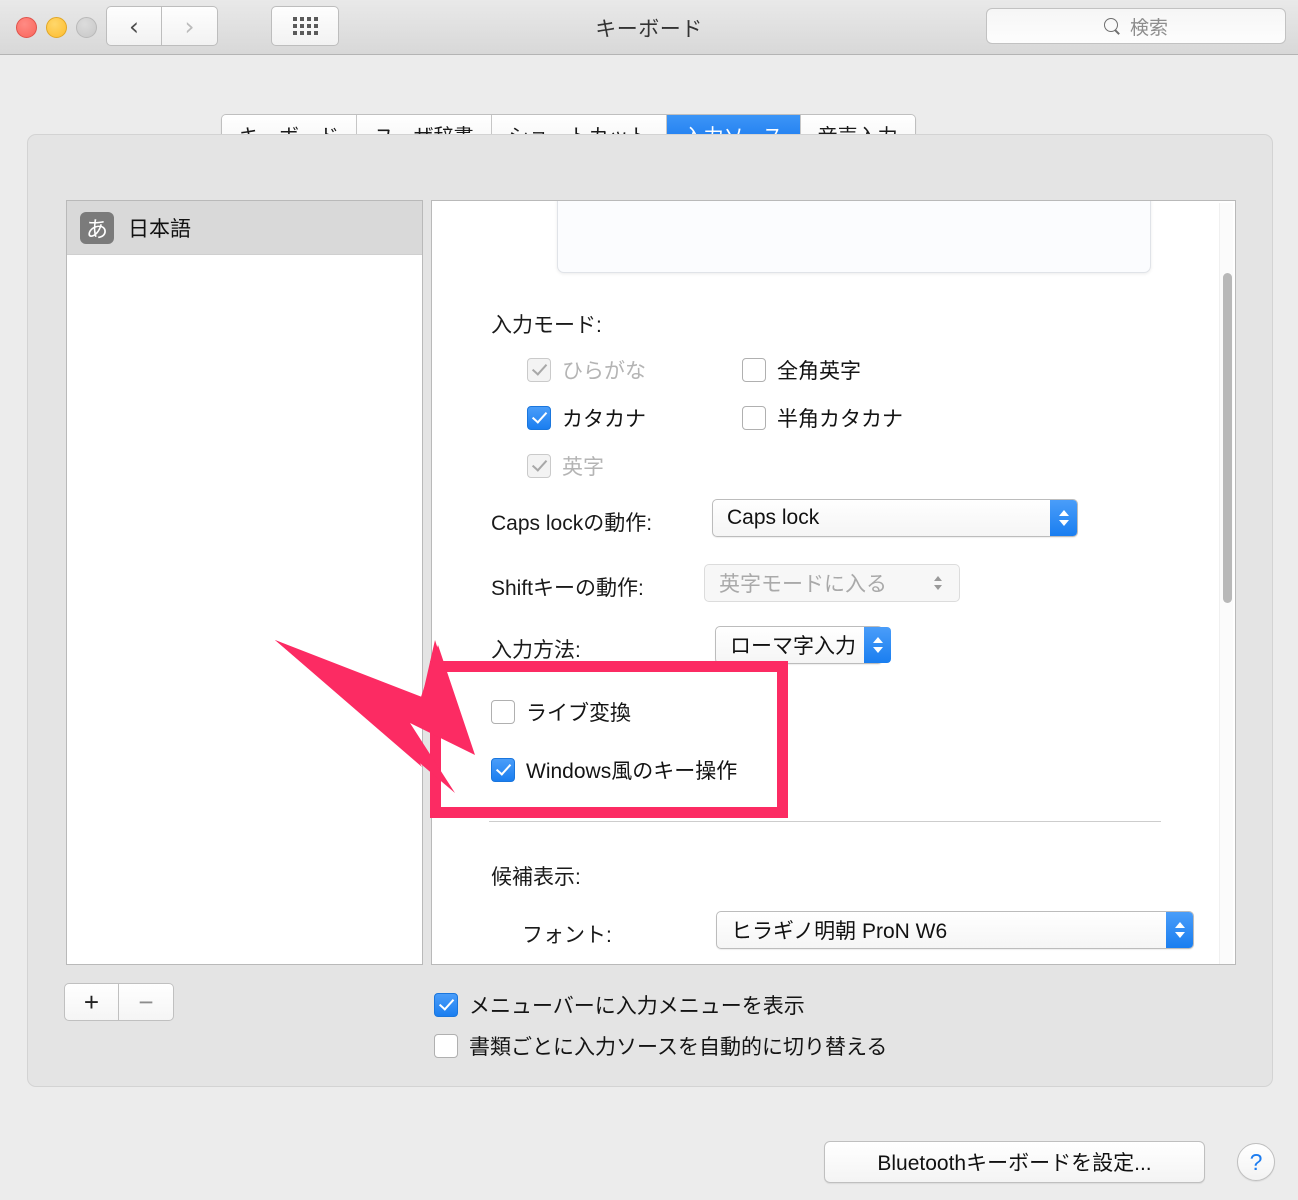 The image size is (1298, 1200). What do you see at coordinates (546, 325) in the screenshot?
I see `input-mode-heading: 入力モード:` at bounding box center [546, 325].